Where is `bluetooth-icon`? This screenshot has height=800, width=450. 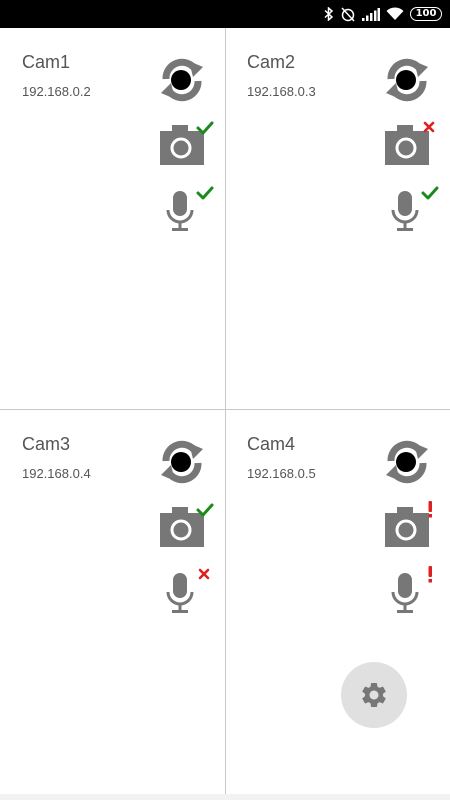 bluetooth-icon is located at coordinates (329, 14).